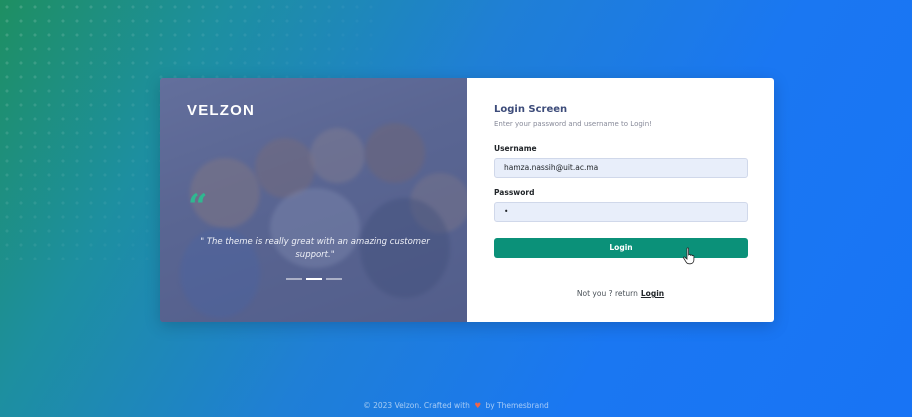 This screenshot has height=417, width=912. I want to click on not-you-text: Not you ? return, so click(607, 293).